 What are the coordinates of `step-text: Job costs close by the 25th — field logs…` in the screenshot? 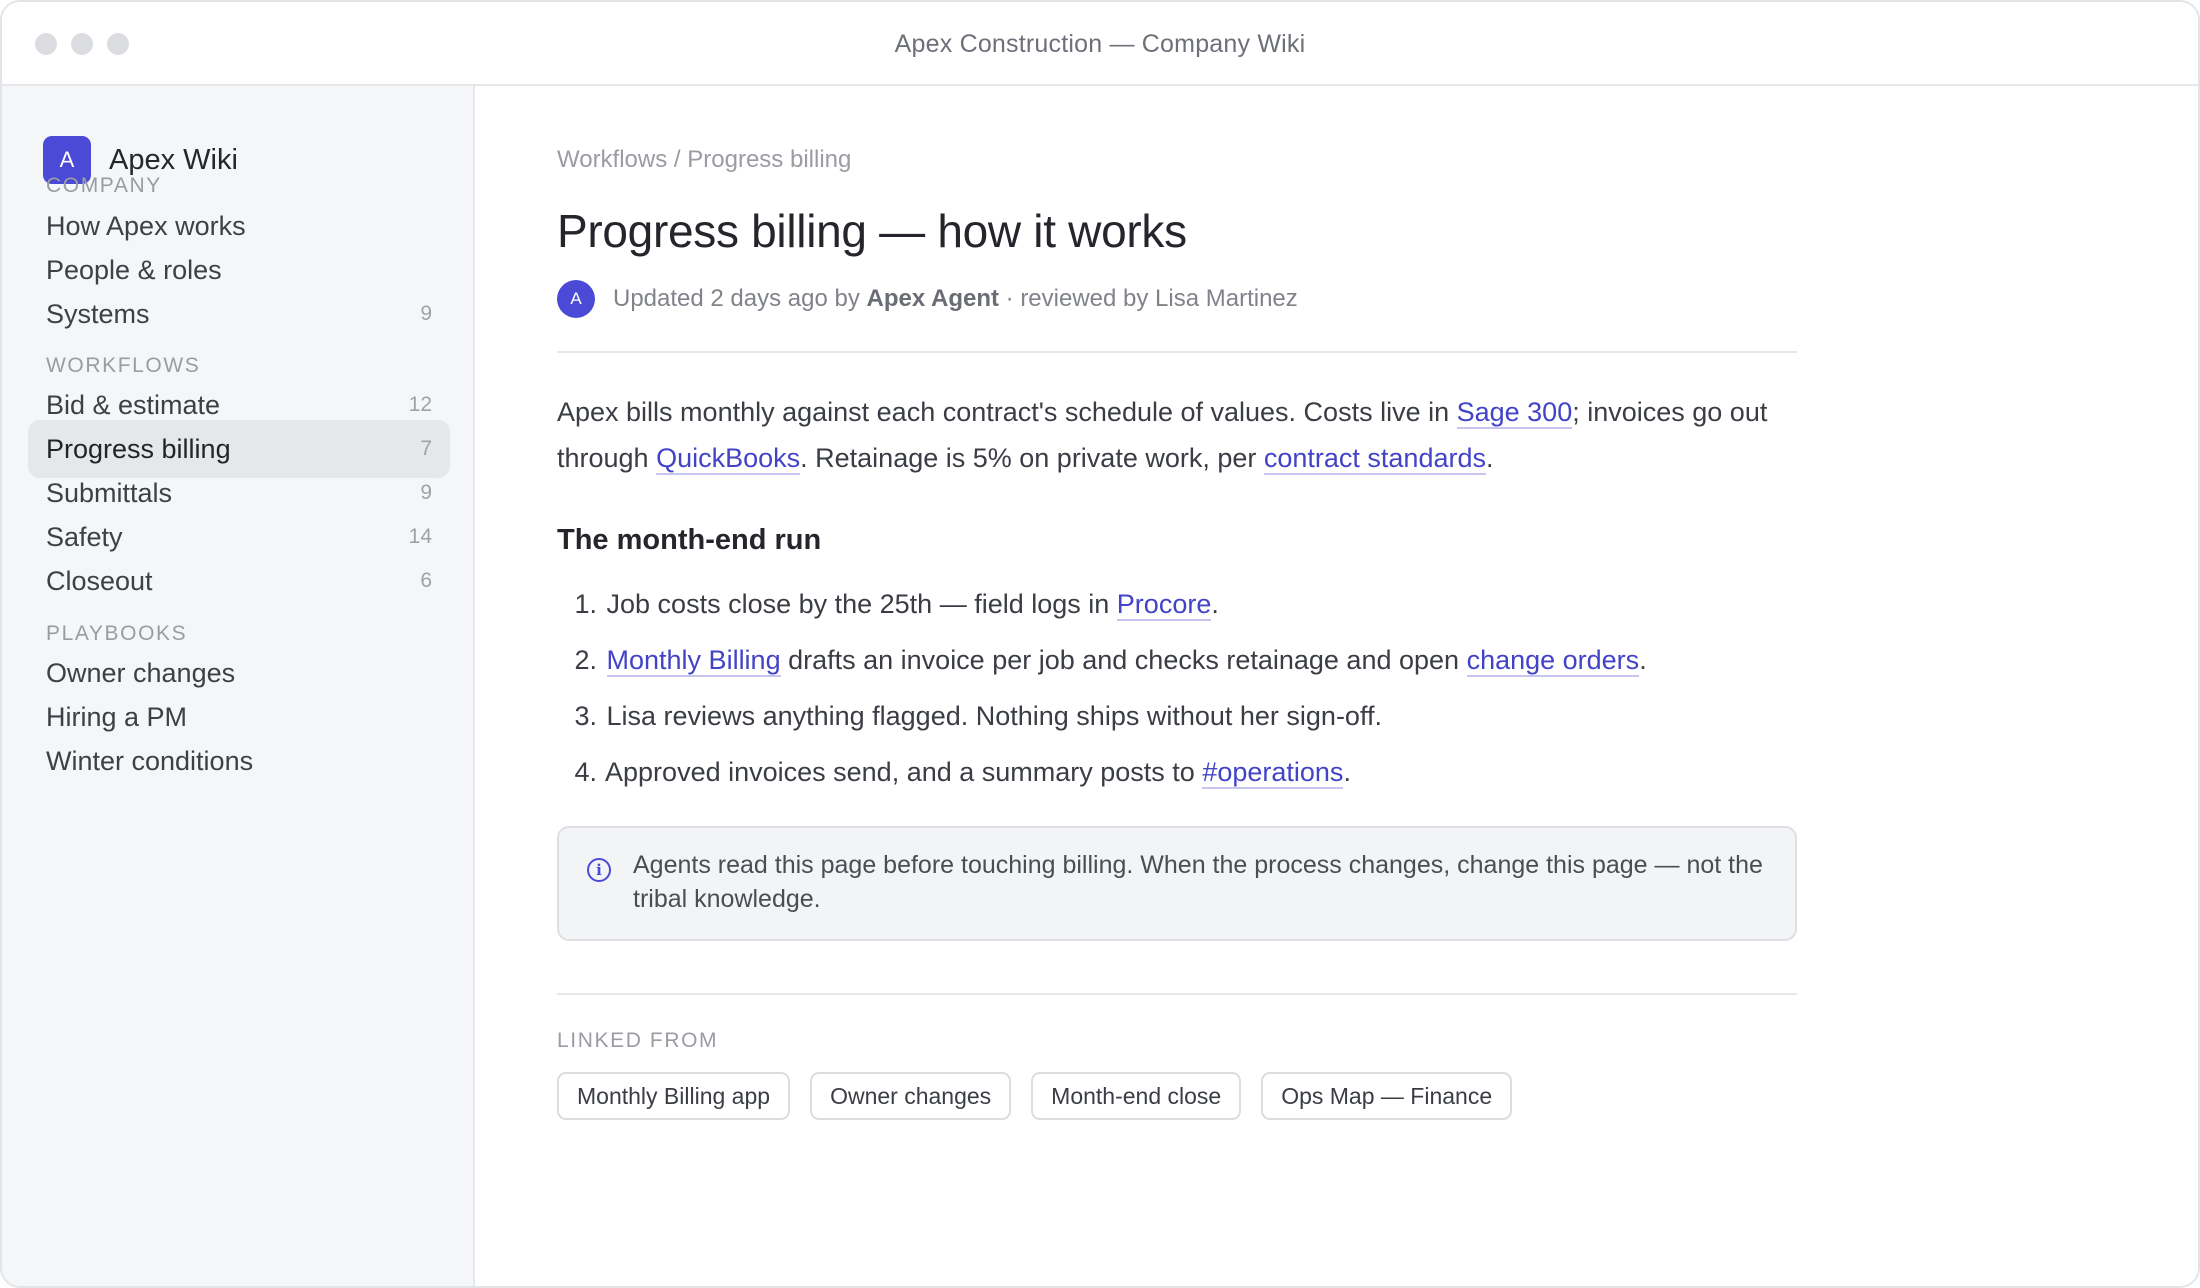 It's located at (861, 604).